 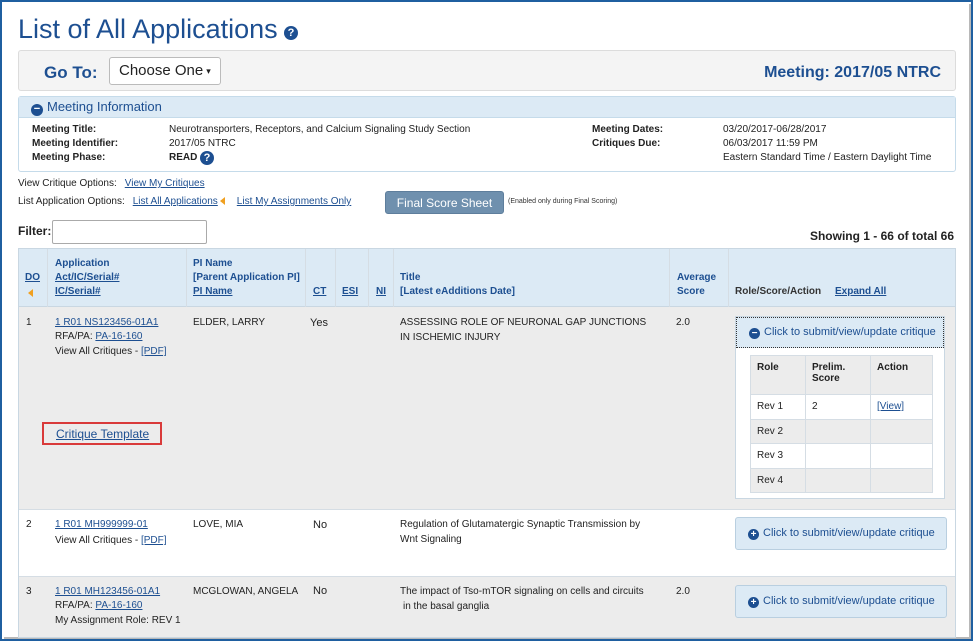 What do you see at coordinates (107, 591) in the screenshot?
I see `application-link: 1 R01 MH123456-01A1` at bounding box center [107, 591].